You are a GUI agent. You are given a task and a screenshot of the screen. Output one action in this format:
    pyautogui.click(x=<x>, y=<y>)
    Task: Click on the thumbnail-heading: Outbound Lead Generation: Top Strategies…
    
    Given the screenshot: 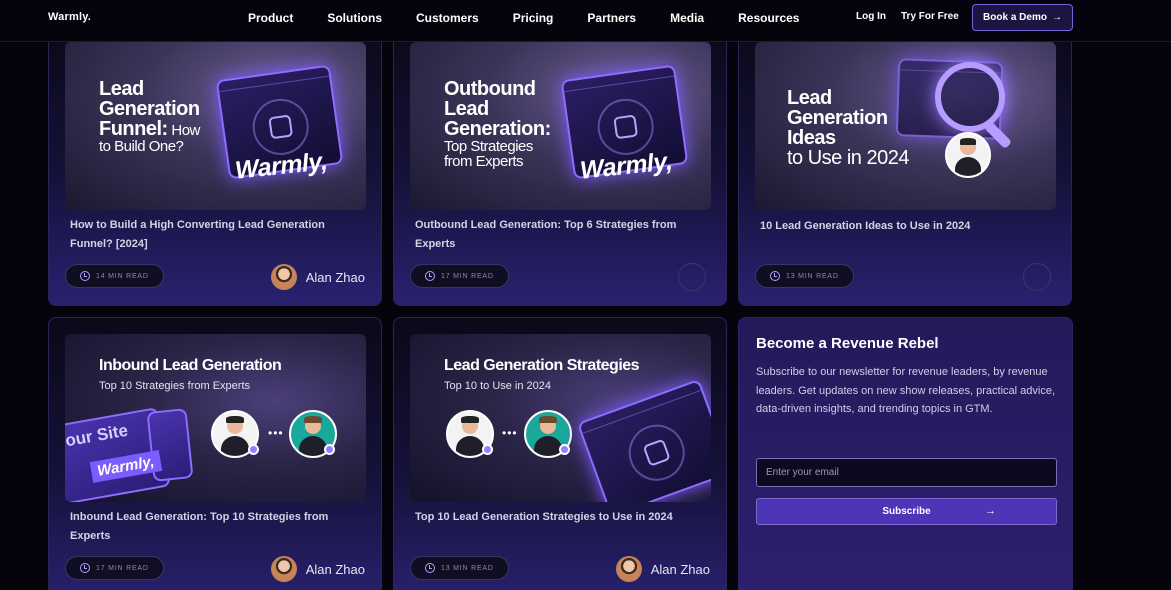 What is the action you would take?
    pyautogui.click(x=497, y=124)
    